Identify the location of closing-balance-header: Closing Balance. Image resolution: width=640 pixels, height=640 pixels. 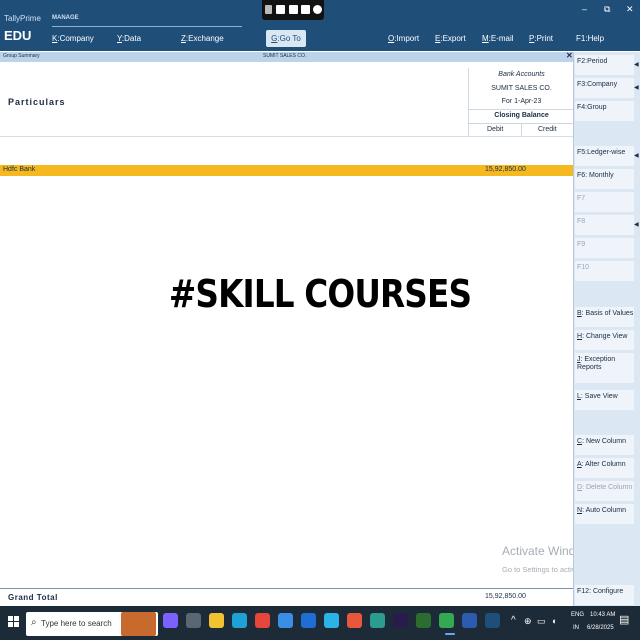
(521, 115).